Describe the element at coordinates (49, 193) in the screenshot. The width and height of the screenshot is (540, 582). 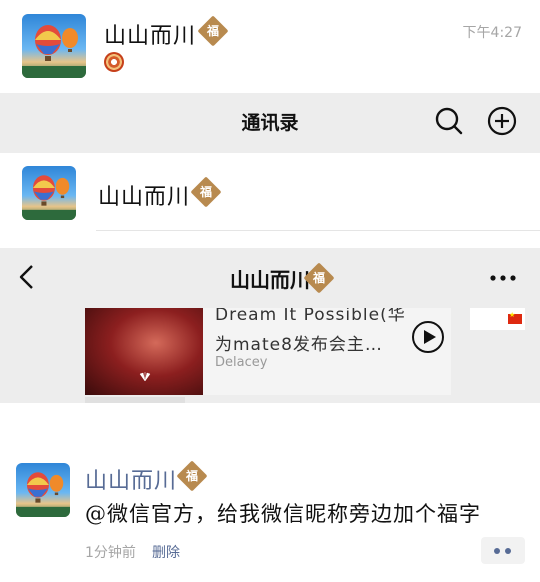
I see `contact-avatar` at that location.